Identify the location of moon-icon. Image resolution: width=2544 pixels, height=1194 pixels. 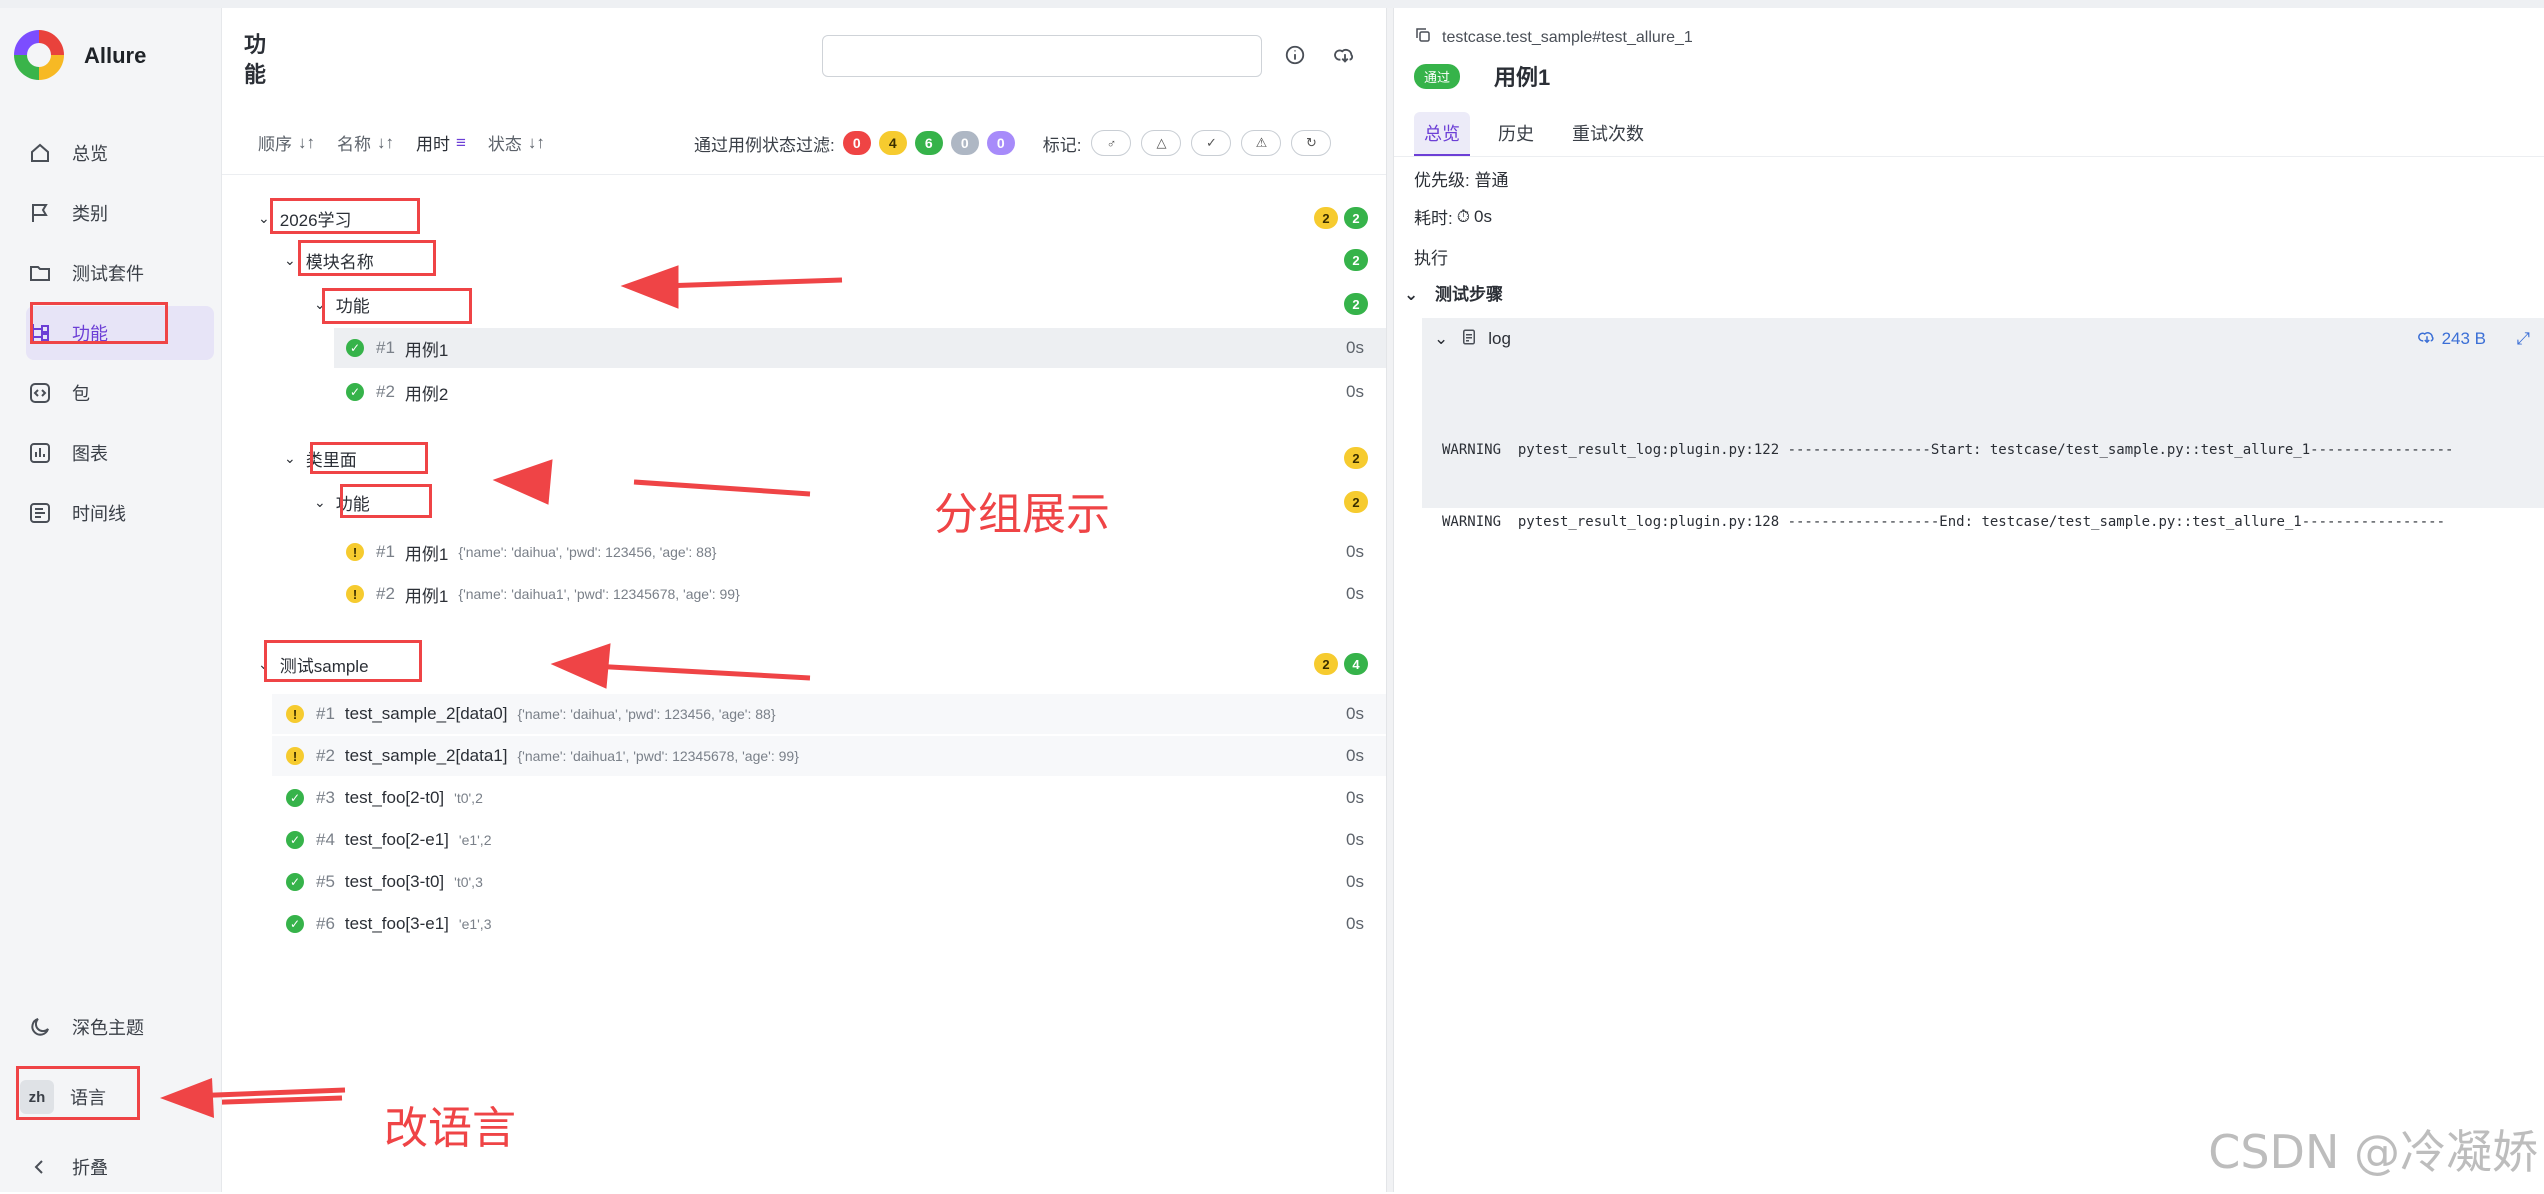
(40, 1027).